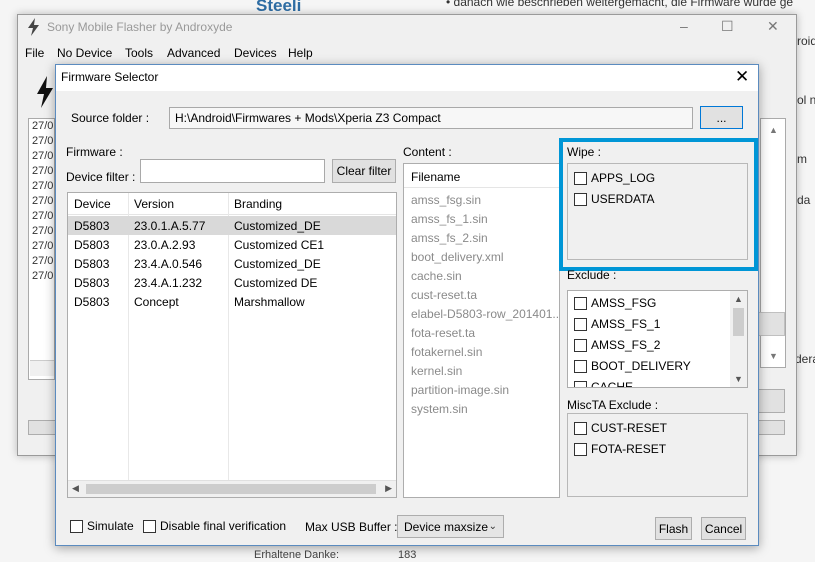 Image resolution: width=815 pixels, height=562 pixels. Describe the element at coordinates (629, 428) in the screenshot. I see `checkbox-label: CUST-RESET` at that location.